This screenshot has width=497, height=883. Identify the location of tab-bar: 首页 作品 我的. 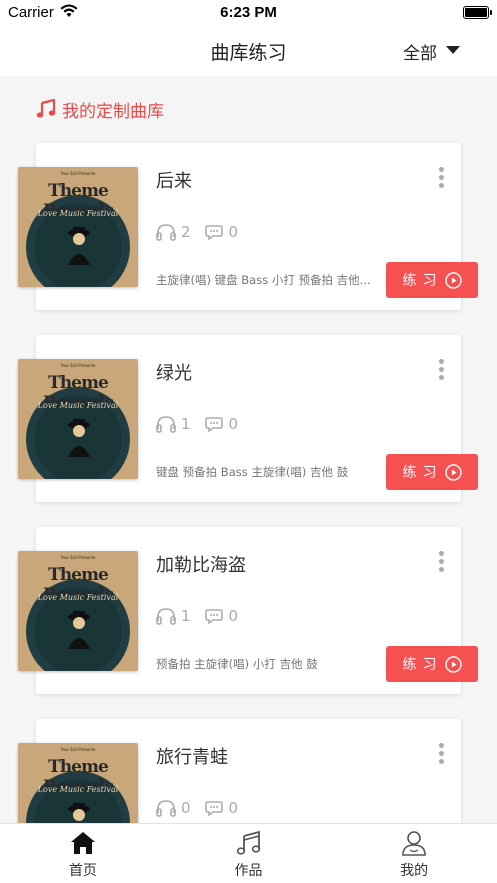
(248, 853).